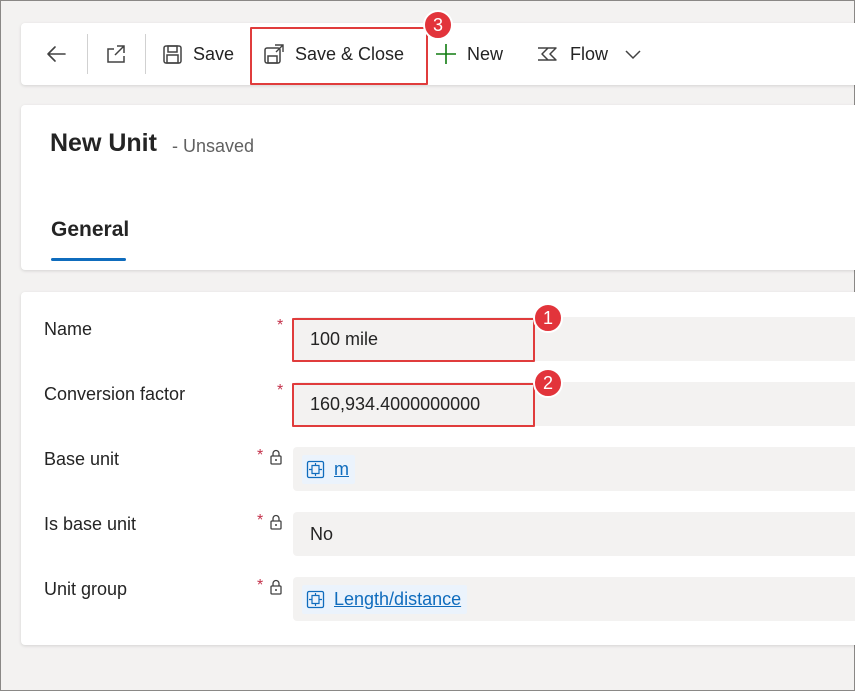 The image size is (855, 691). What do you see at coordinates (88, 259) in the screenshot?
I see `tab-active-indicator` at bounding box center [88, 259].